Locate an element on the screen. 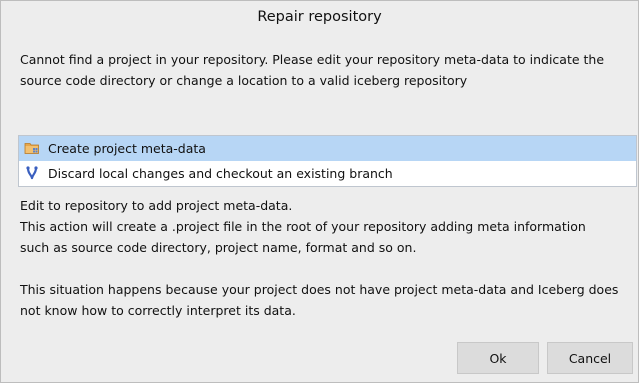 Image resolution: width=639 pixels, height=383 pixels. option-label: Create project meta-data is located at coordinates (127, 148).